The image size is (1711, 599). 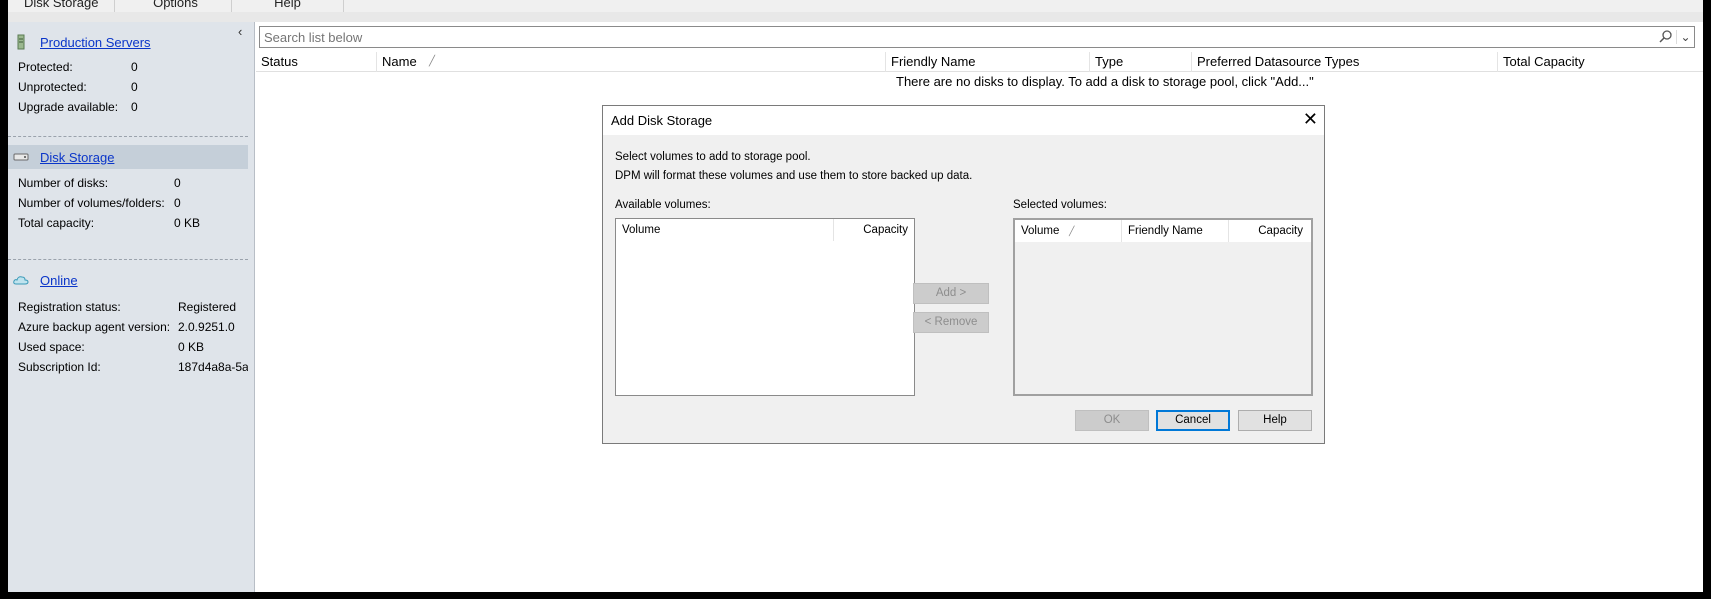 What do you see at coordinates (1600, 62) in the screenshot?
I see `column-total-capacity: Total Capacity` at bounding box center [1600, 62].